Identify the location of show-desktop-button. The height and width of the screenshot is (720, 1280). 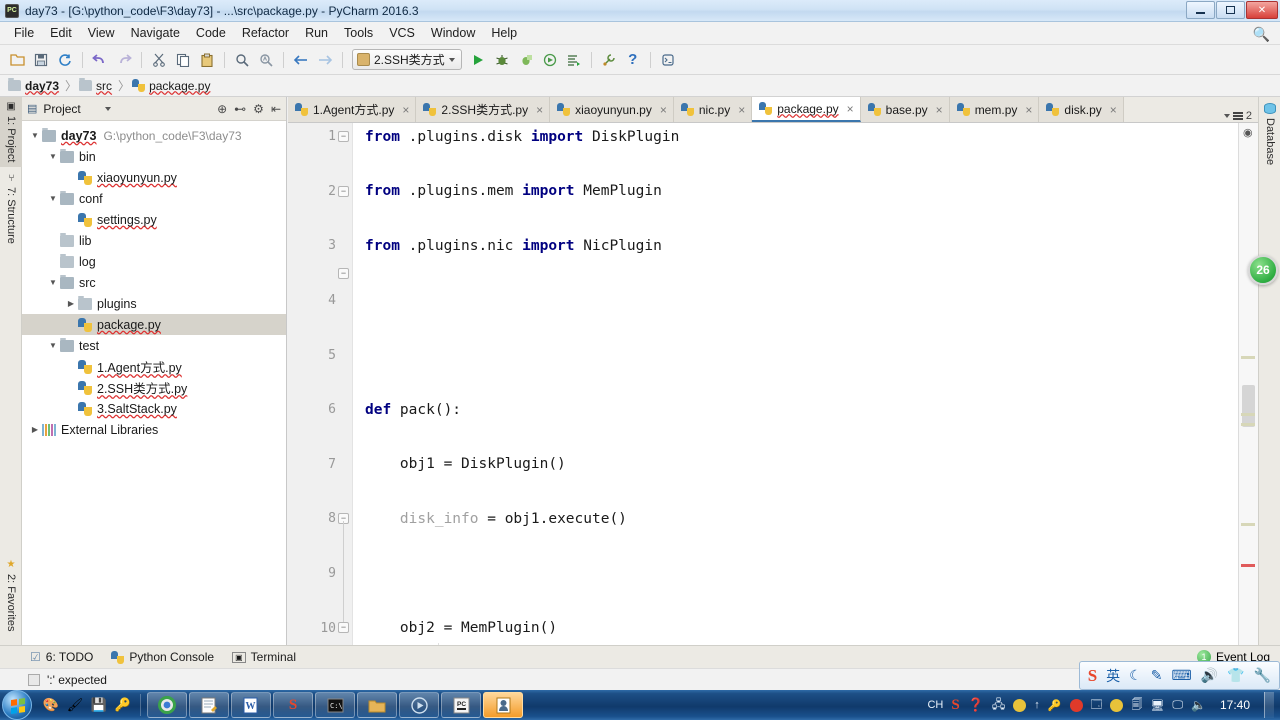
(1269, 705).